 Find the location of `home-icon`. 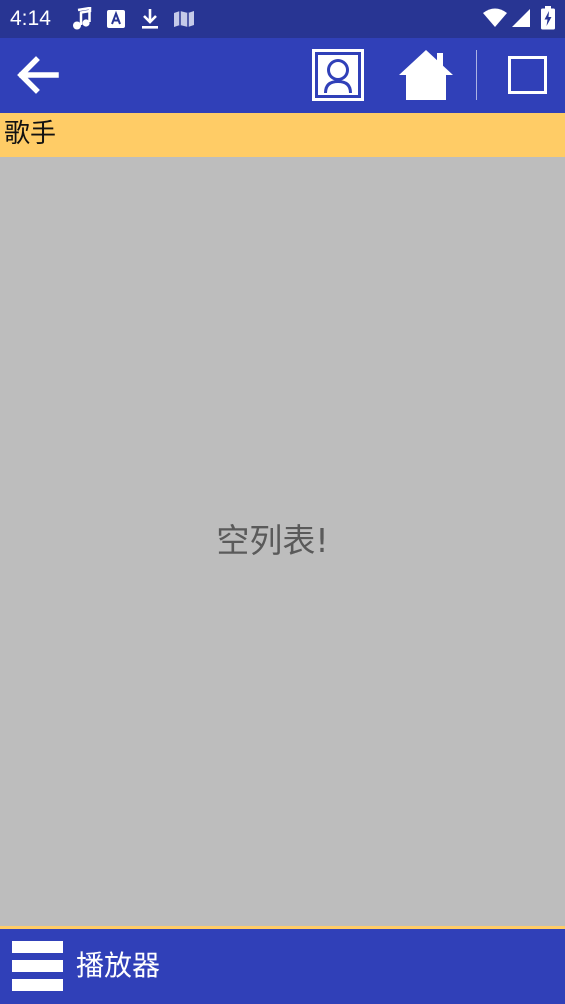

home-icon is located at coordinates (426, 75).